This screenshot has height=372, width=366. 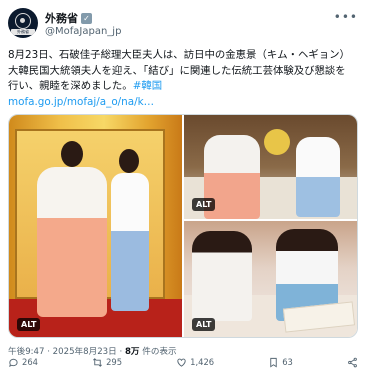 What do you see at coordinates (202, 362) in the screenshot?
I see `like-count: 1,426` at bounding box center [202, 362].